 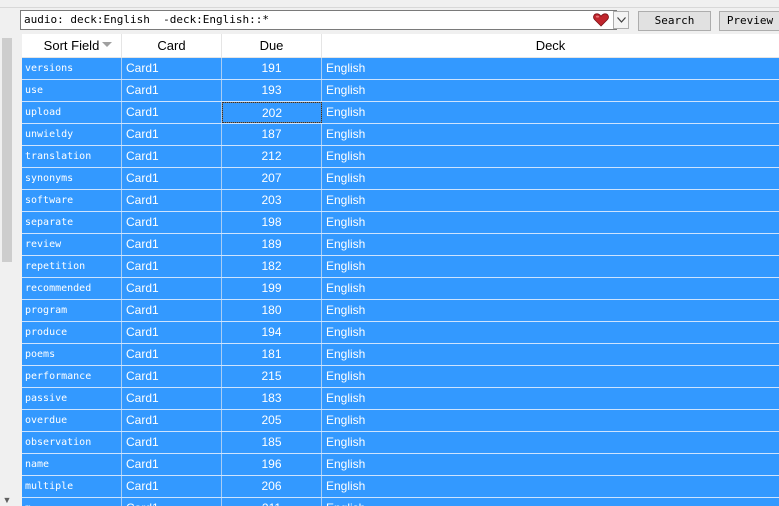 I want to click on sort-field-cell: overdue, so click(x=72, y=420).